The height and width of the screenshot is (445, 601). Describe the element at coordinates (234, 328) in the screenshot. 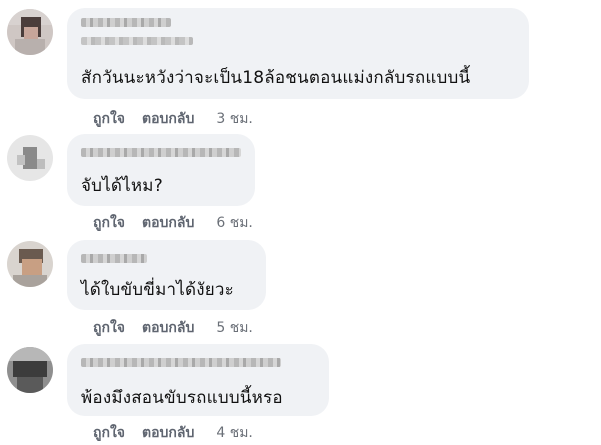

I see `comment-timestamp: 5 ชม.` at that location.